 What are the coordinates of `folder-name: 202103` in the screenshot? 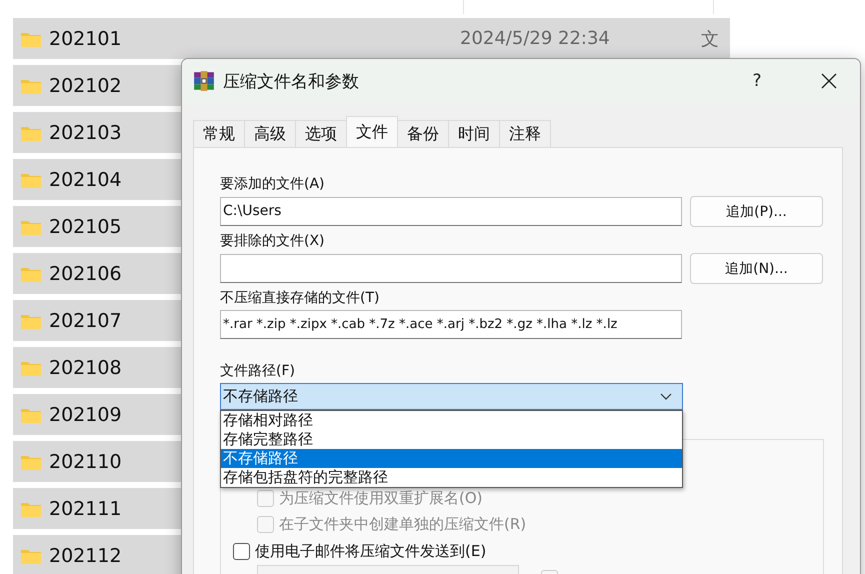 It's located at (85, 133).